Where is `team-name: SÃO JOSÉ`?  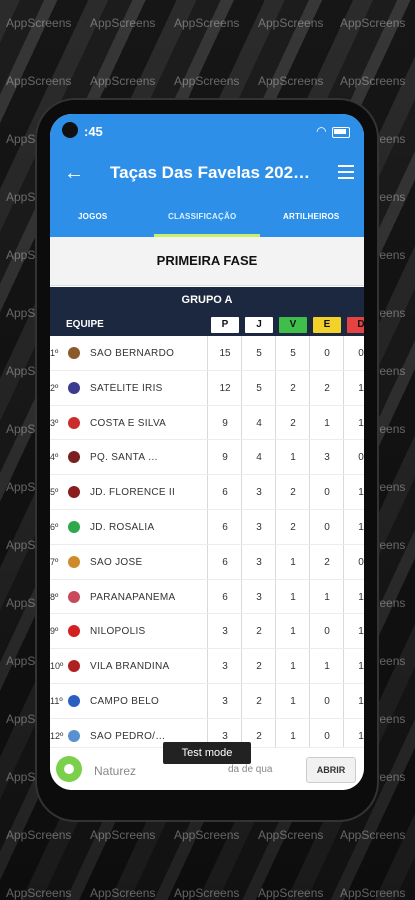 team-name: SÃO JOSÉ is located at coordinates (116, 562).